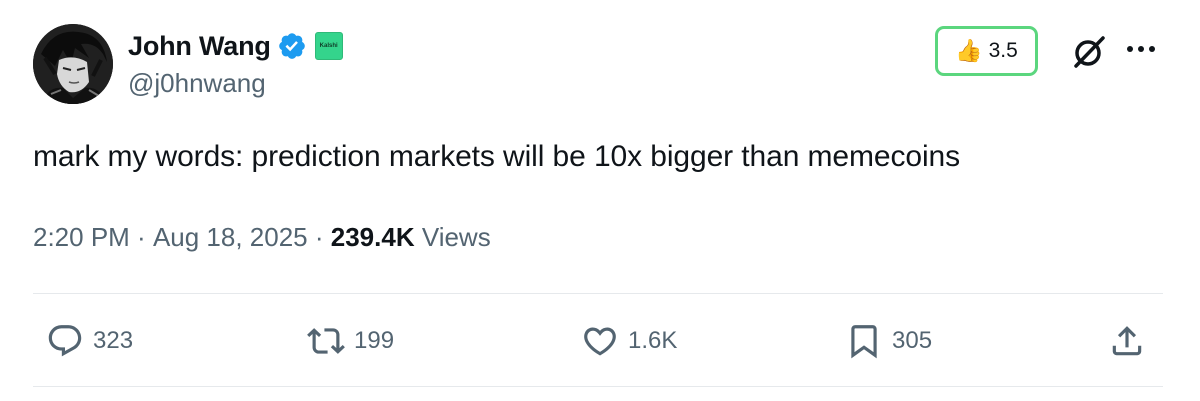 Image resolution: width=1200 pixels, height=401 pixels. What do you see at coordinates (326, 341) in the screenshot?
I see `repost-icon` at bounding box center [326, 341].